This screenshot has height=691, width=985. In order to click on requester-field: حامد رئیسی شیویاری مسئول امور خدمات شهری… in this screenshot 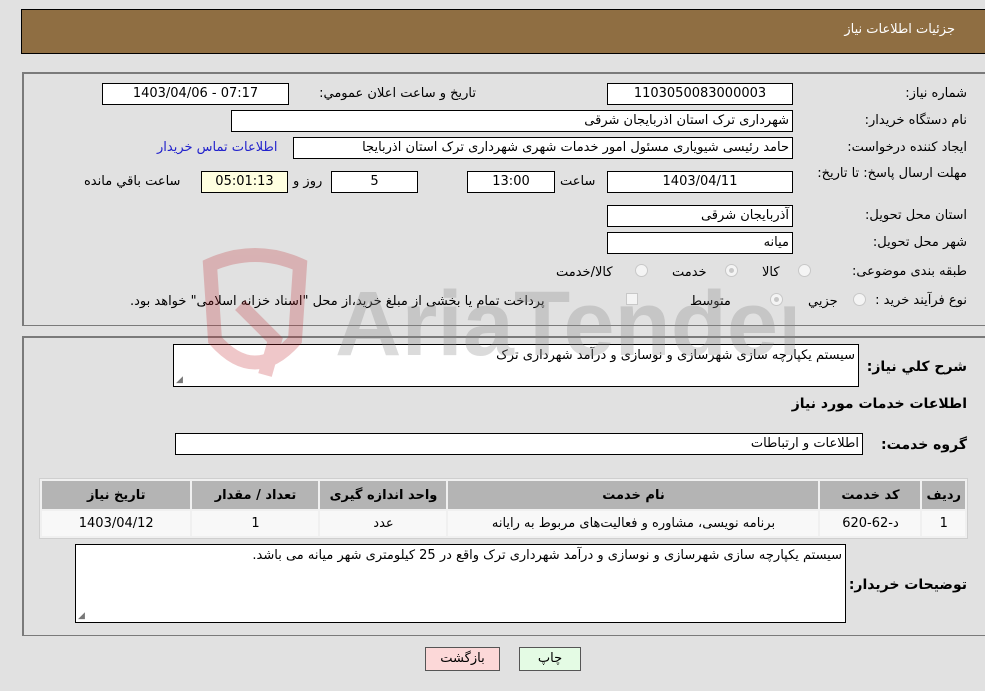, I will do `click(543, 148)`.